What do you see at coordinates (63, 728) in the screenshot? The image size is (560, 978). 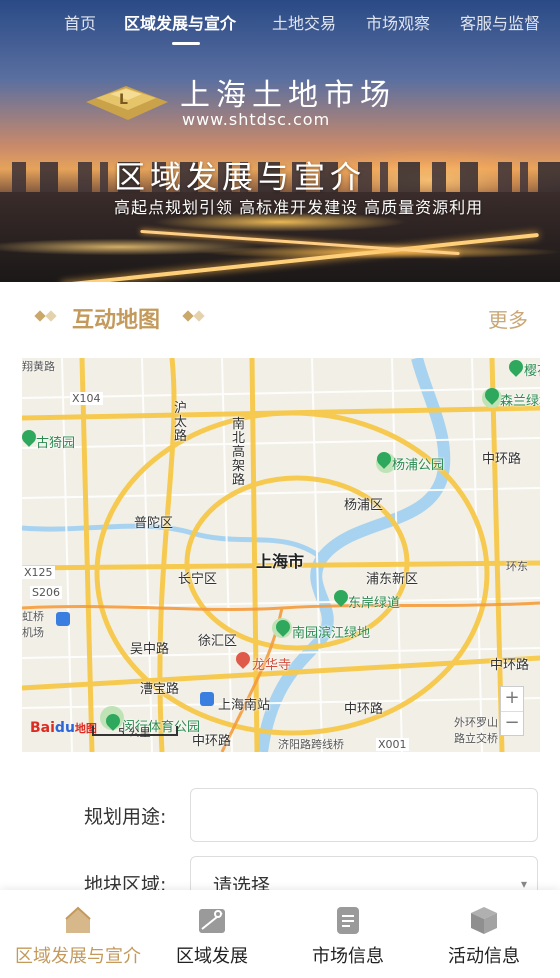 I see `baidu-map-logo: Baidu地图` at bounding box center [63, 728].